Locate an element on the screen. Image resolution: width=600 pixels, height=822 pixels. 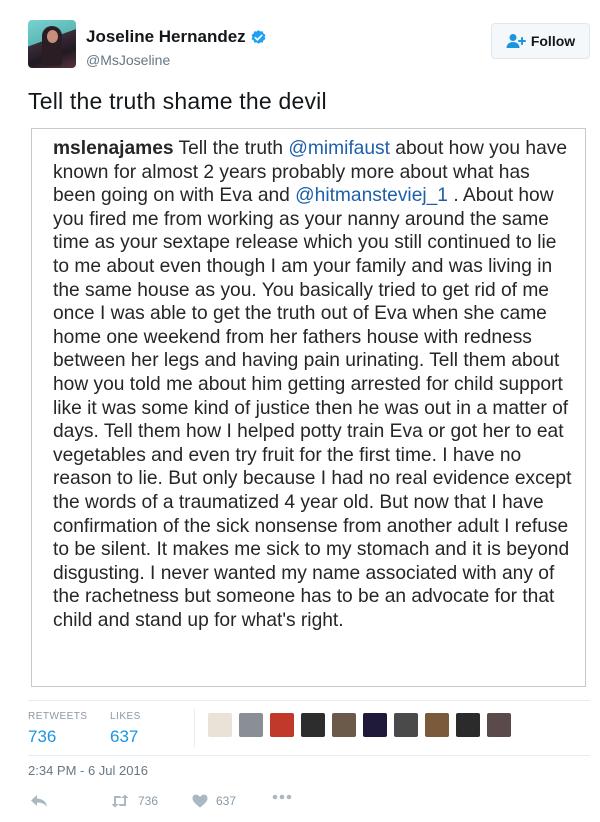
retweets-stat: RETWEETS 736 is located at coordinates (58, 729).